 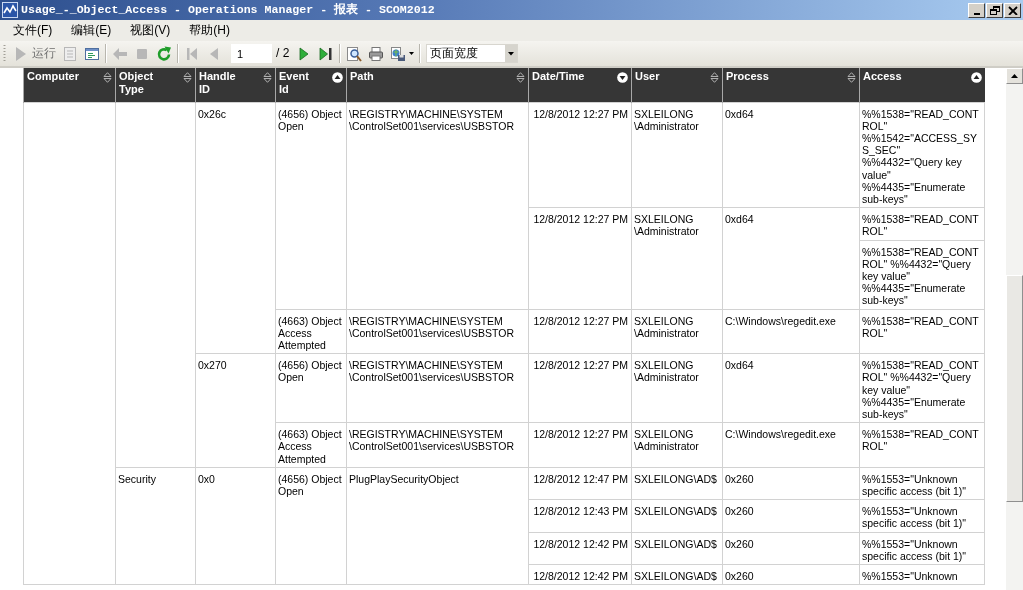 What do you see at coordinates (362, 76) in the screenshot?
I see `column-title: Path` at bounding box center [362, 76].